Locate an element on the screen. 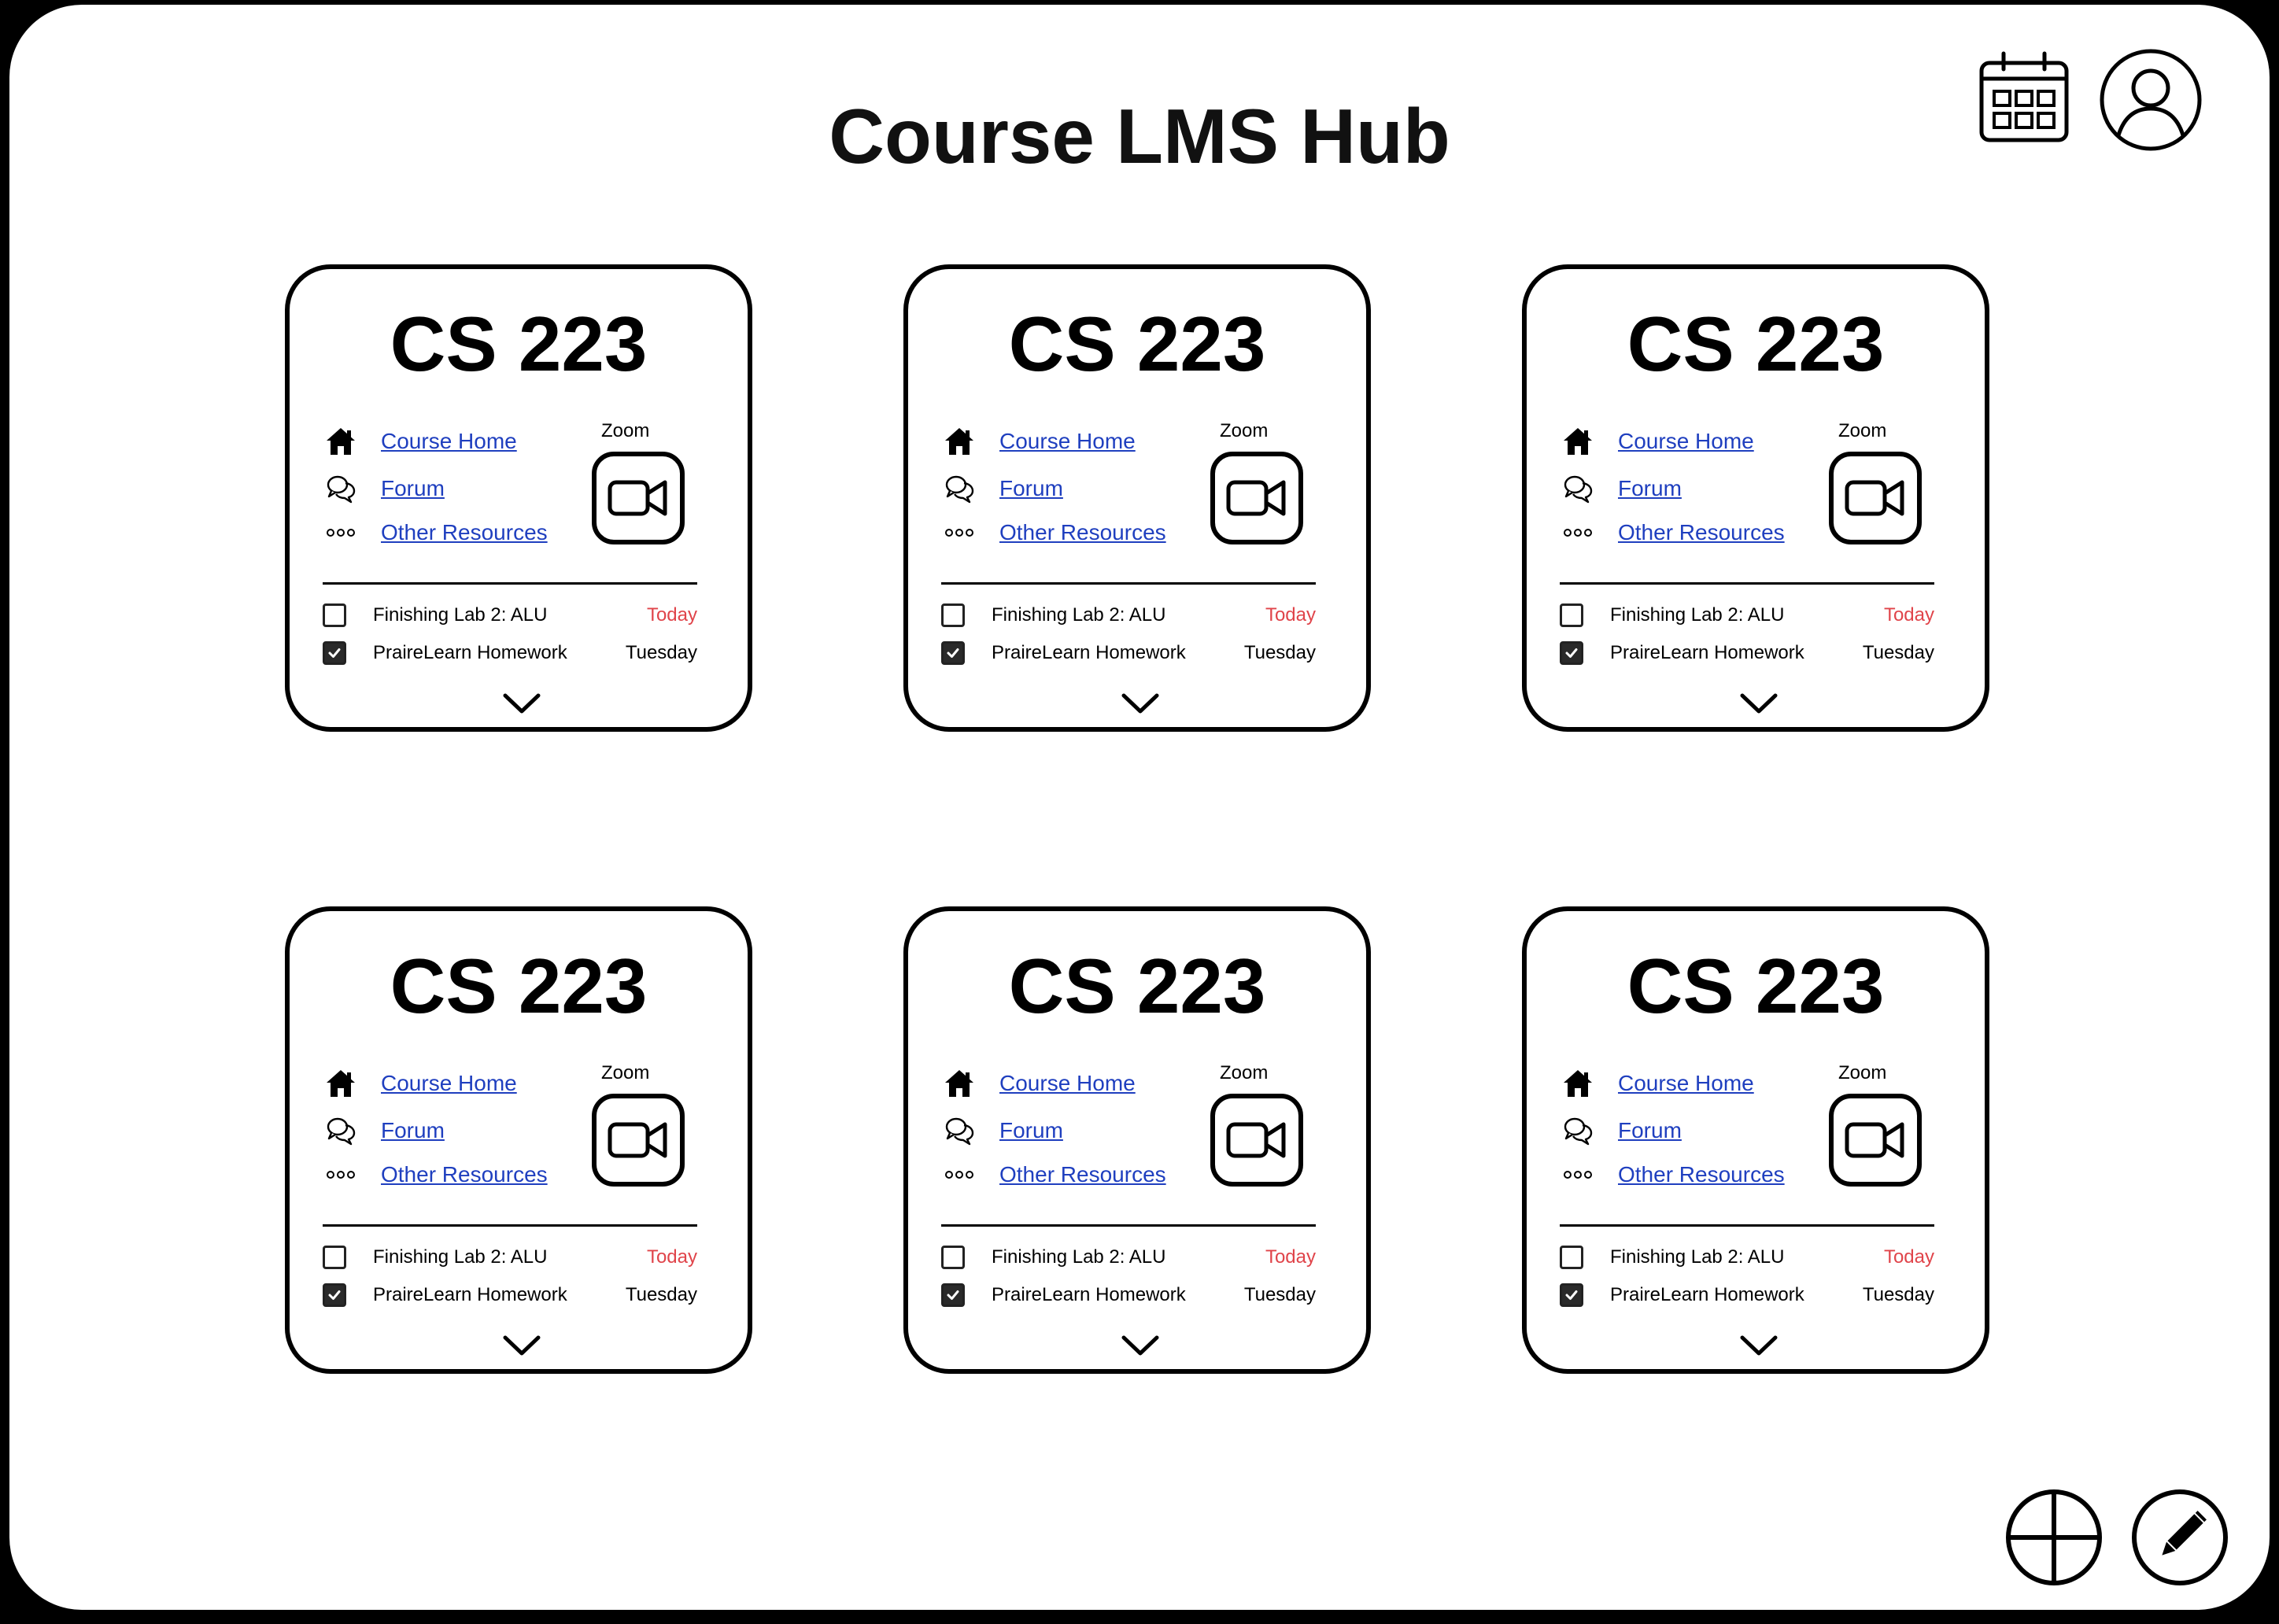  page-title: Course LMS Hub is located at coordinates (1139, 136).